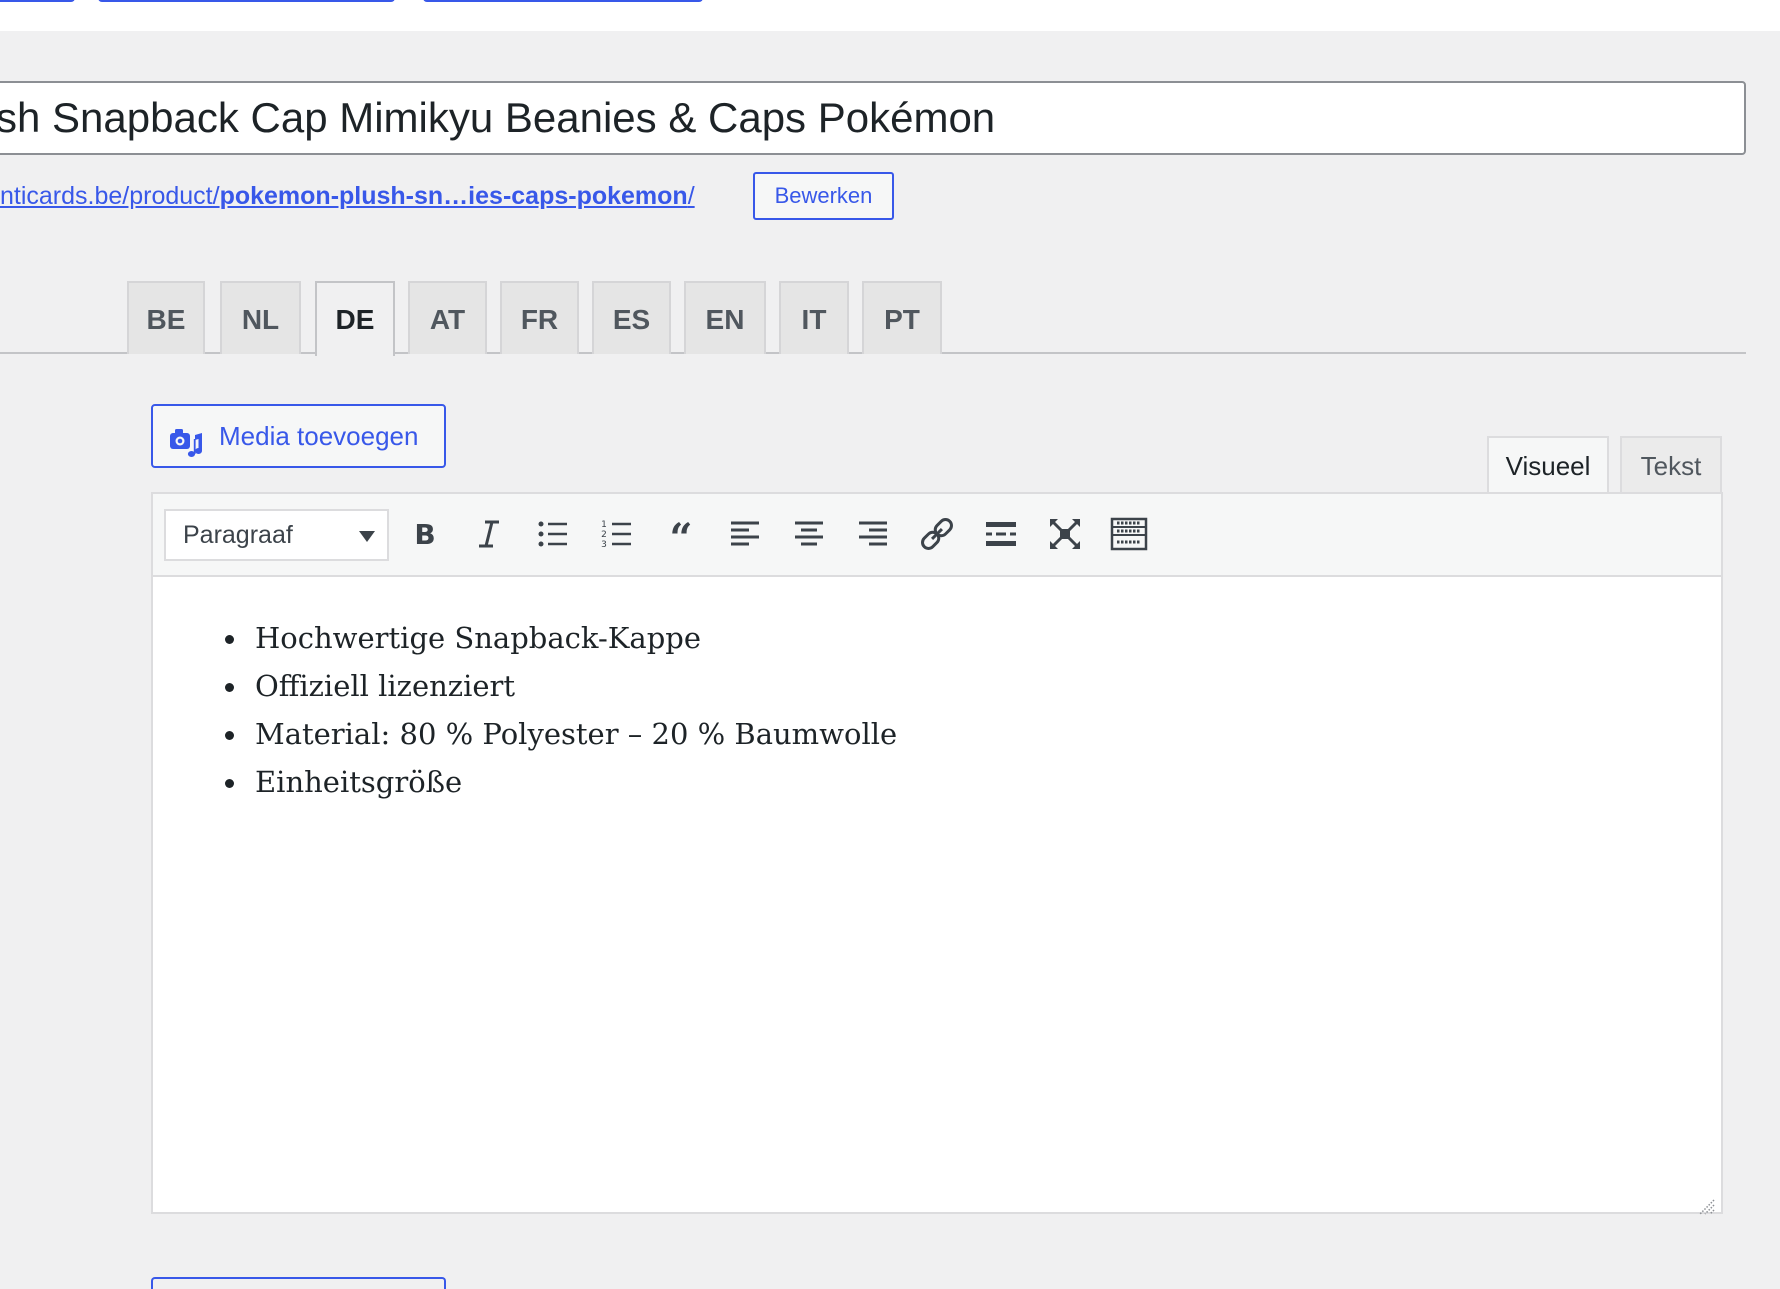 The height and width of the screenshot is (1289, 1780). I want to click on chevron-down-icon, so click(367, 536).